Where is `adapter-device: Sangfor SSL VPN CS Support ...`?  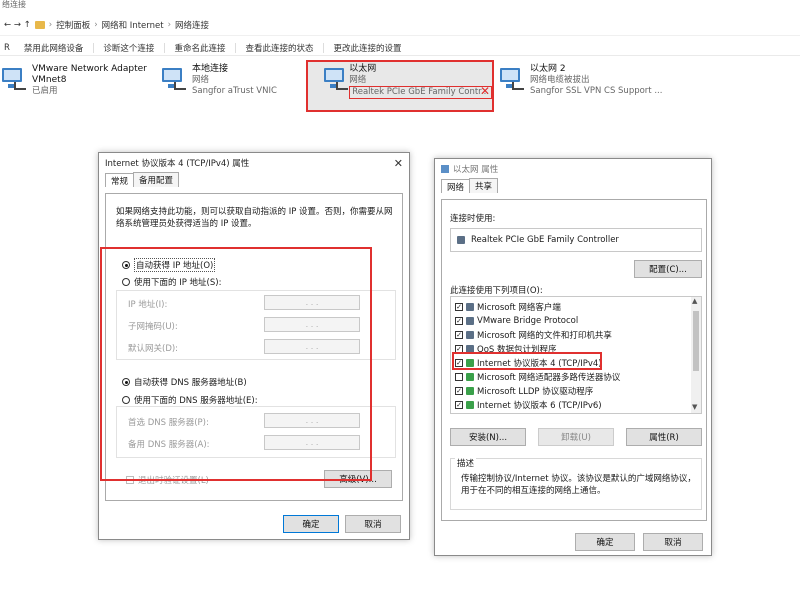 adapter-device: Sangfor SSL VPN CS Support ... is located at coordinates (596, 91).